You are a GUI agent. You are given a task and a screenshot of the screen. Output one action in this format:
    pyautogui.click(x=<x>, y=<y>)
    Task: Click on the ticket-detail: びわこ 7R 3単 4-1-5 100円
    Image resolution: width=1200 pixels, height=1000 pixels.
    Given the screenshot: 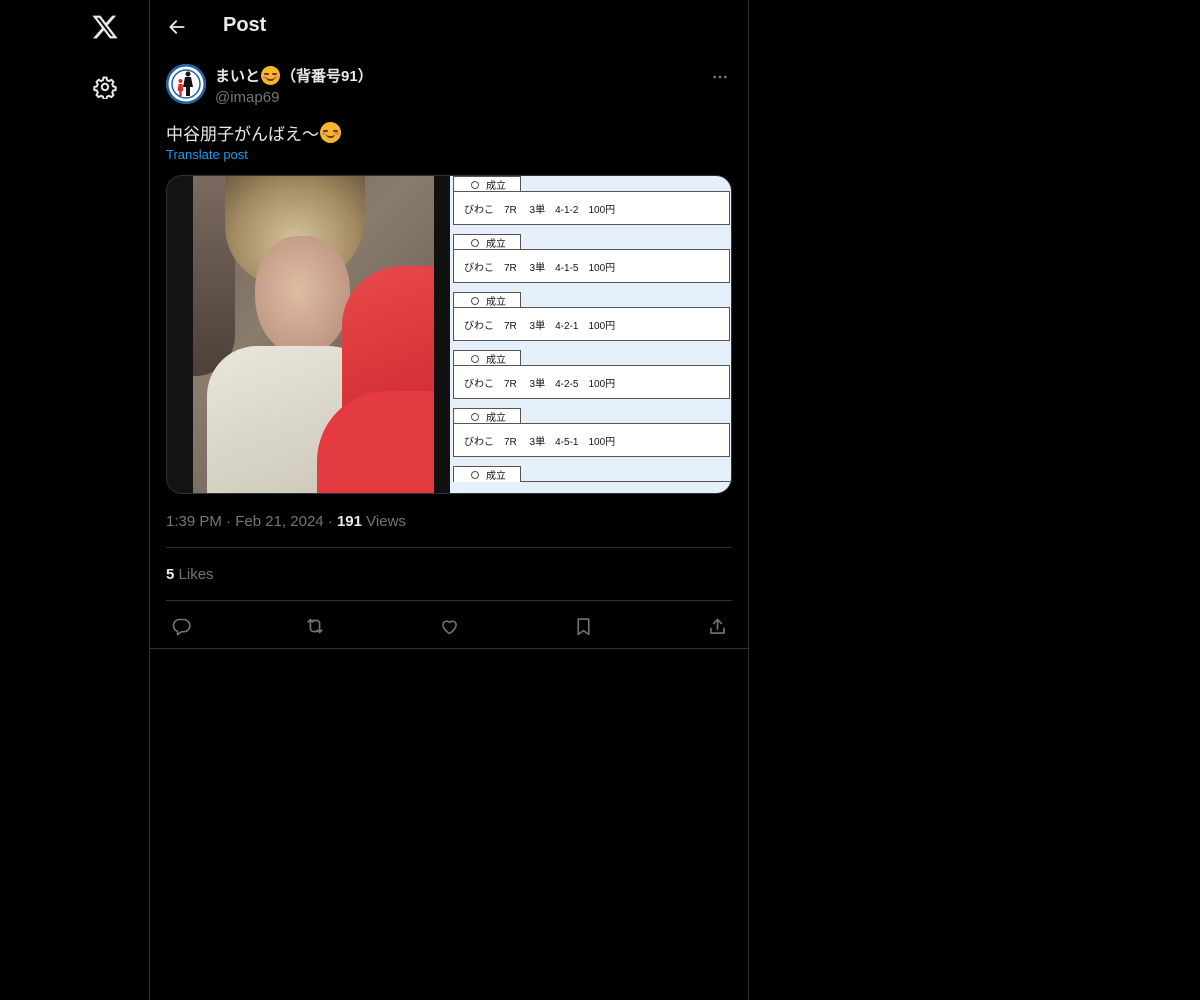 What is the action you would take?
    pyautogui.click(x=591, y=266)
    